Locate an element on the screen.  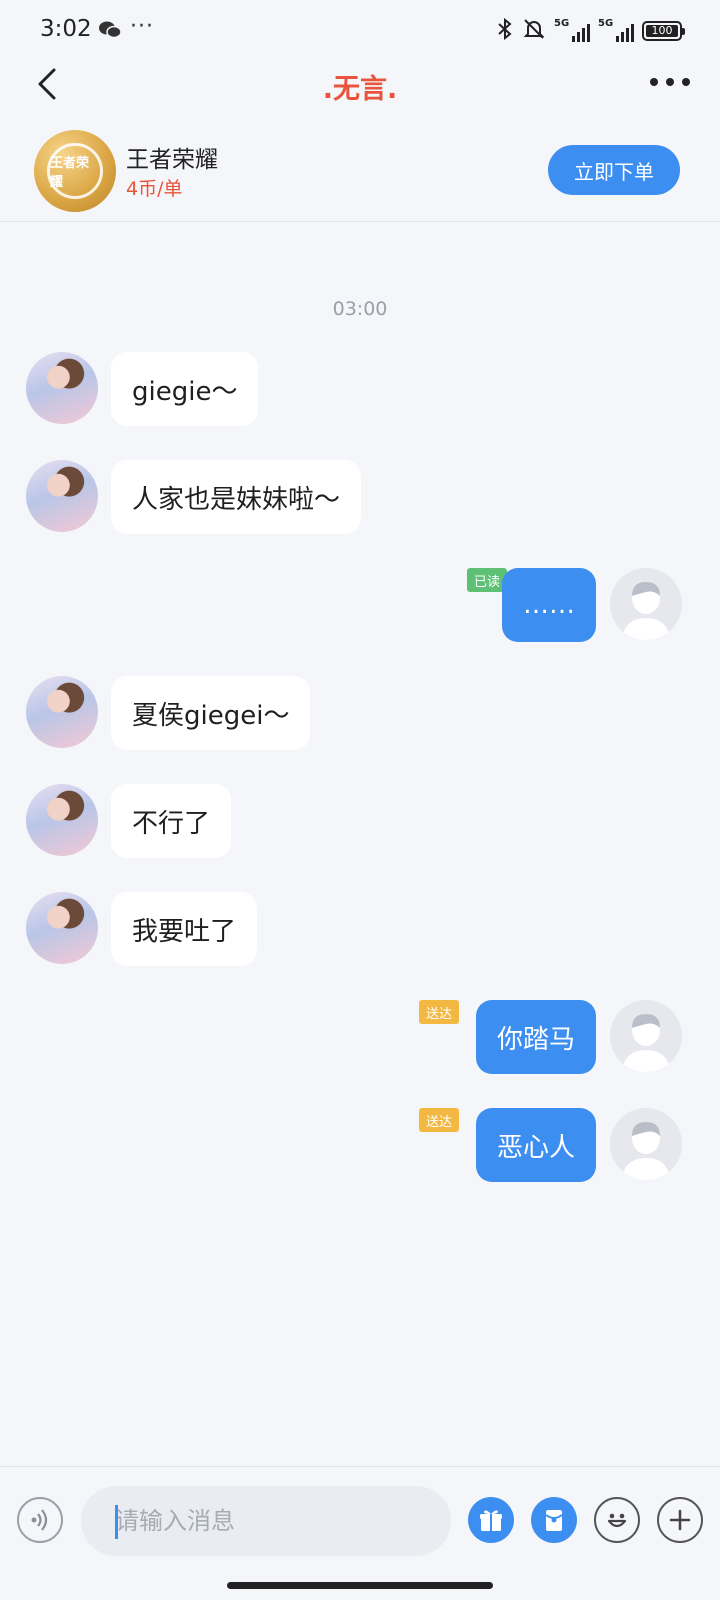
message-bubble: 夏侯giegei～ is located at coordinates (211, 713).